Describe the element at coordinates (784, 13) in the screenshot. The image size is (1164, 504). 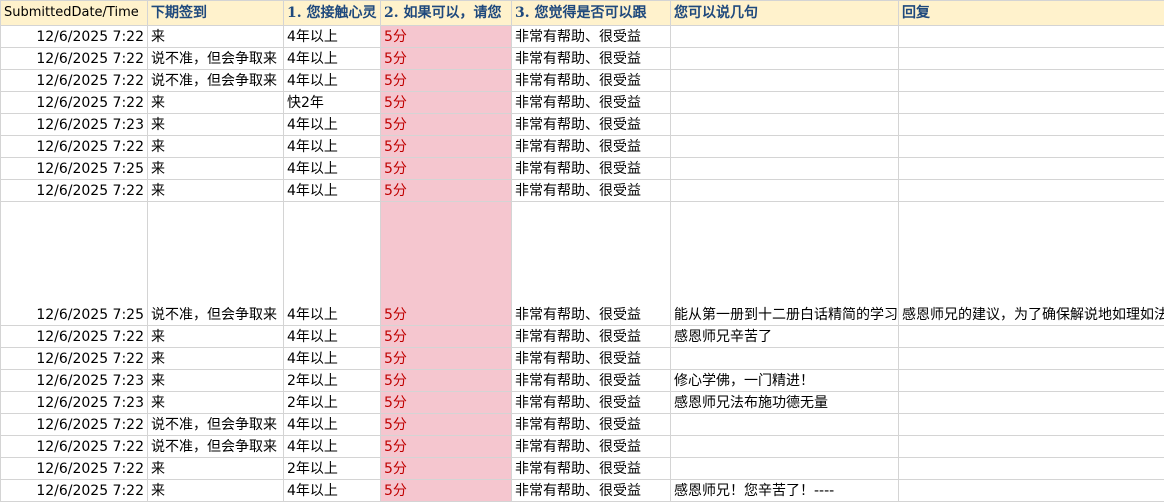
I see `header-comment: 您可以说几句` at that location.